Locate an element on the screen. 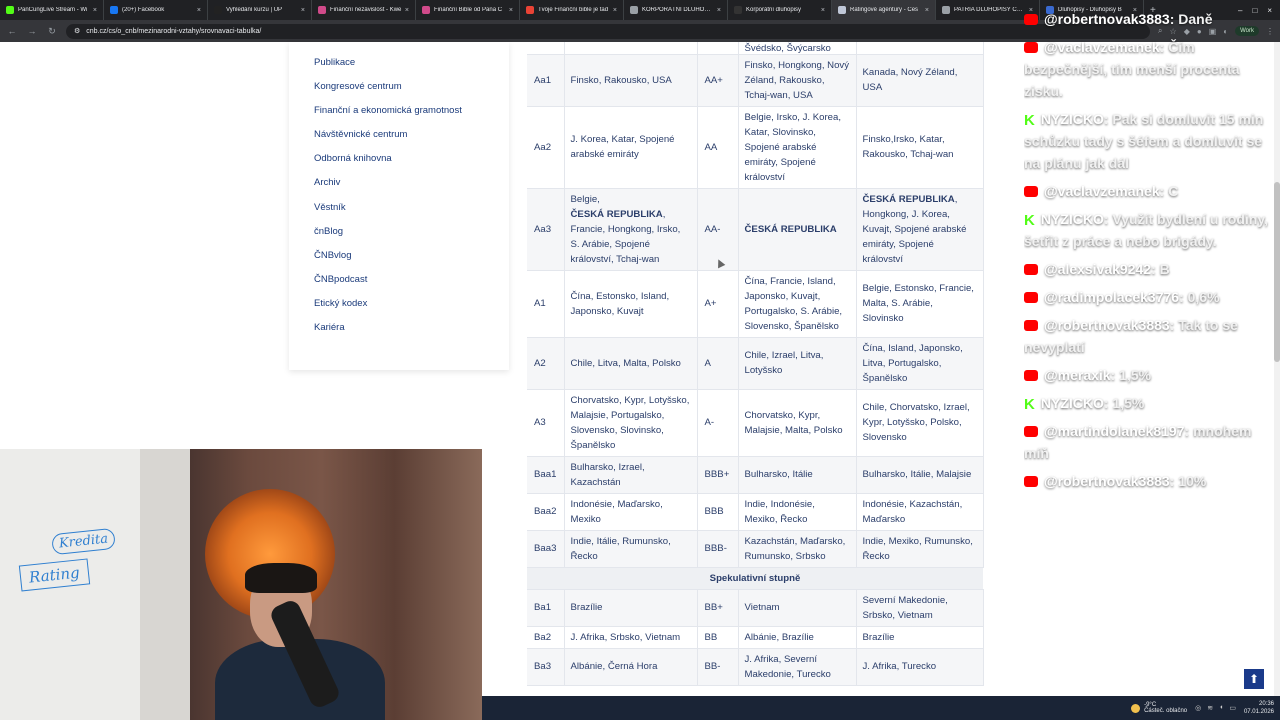  browser-tab: Korporátní dluhopisy × is located at coordinates (780, 10).